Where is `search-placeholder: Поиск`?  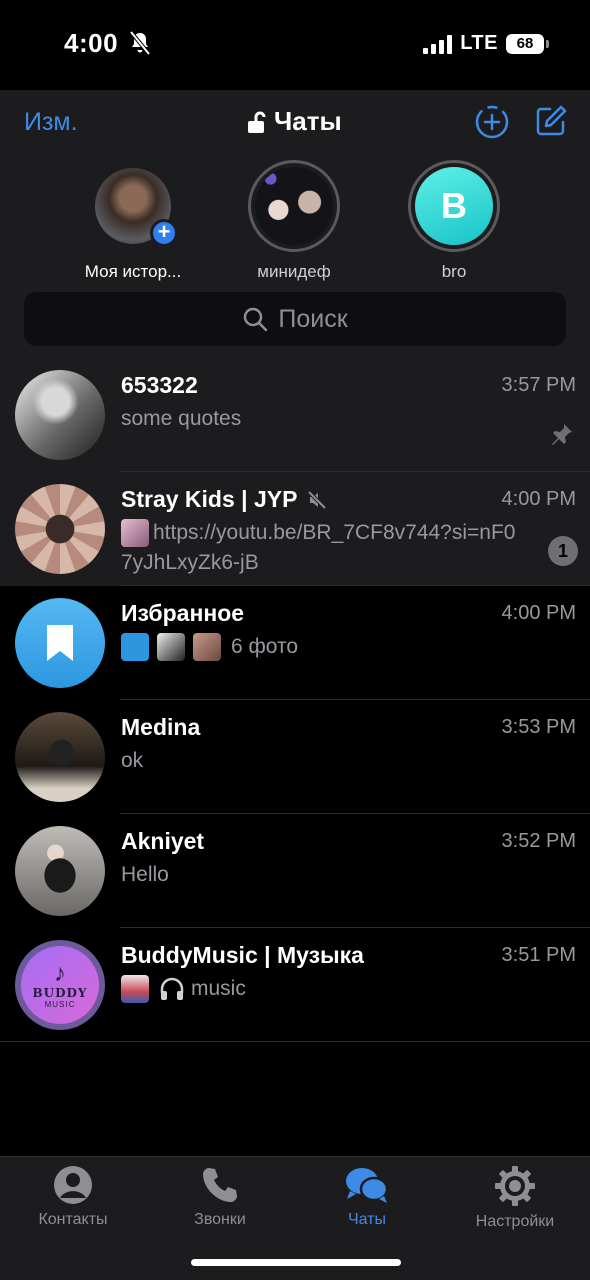 search-placeholder: Поиск is located at coordinates (313, 318).